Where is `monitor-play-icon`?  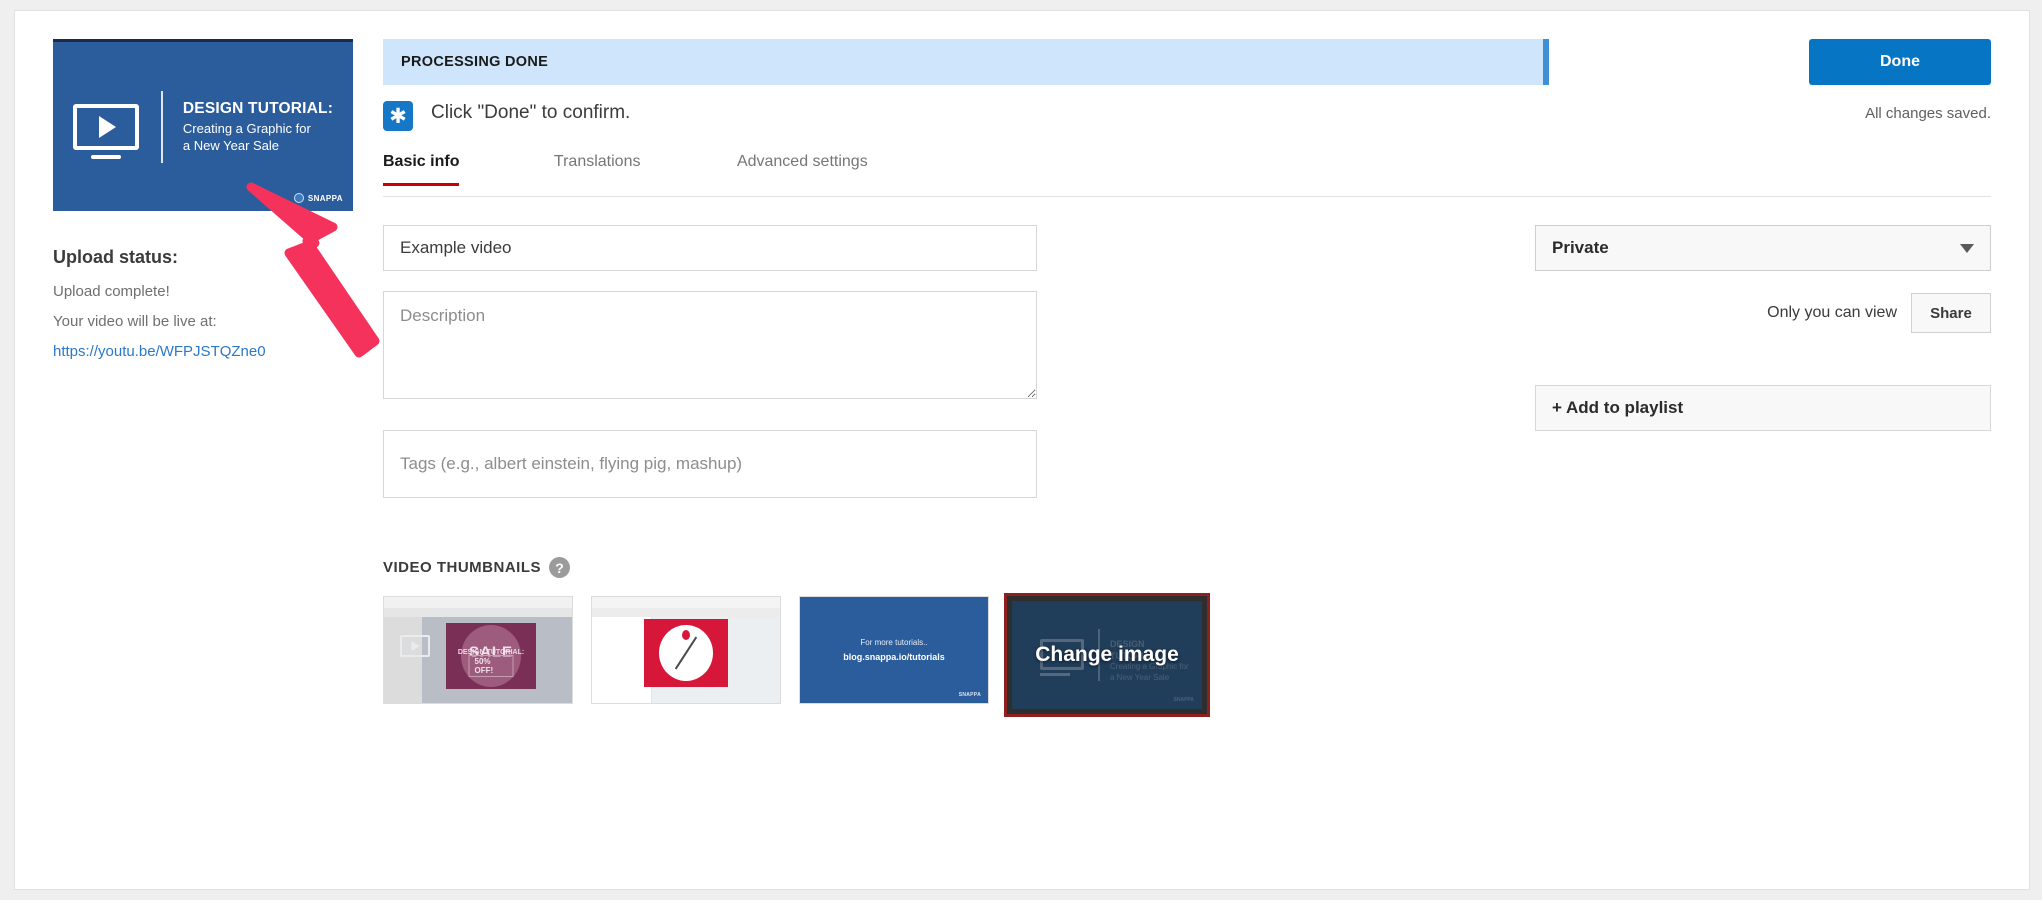 monitor-play-icon is located at coordinates (105, 126).